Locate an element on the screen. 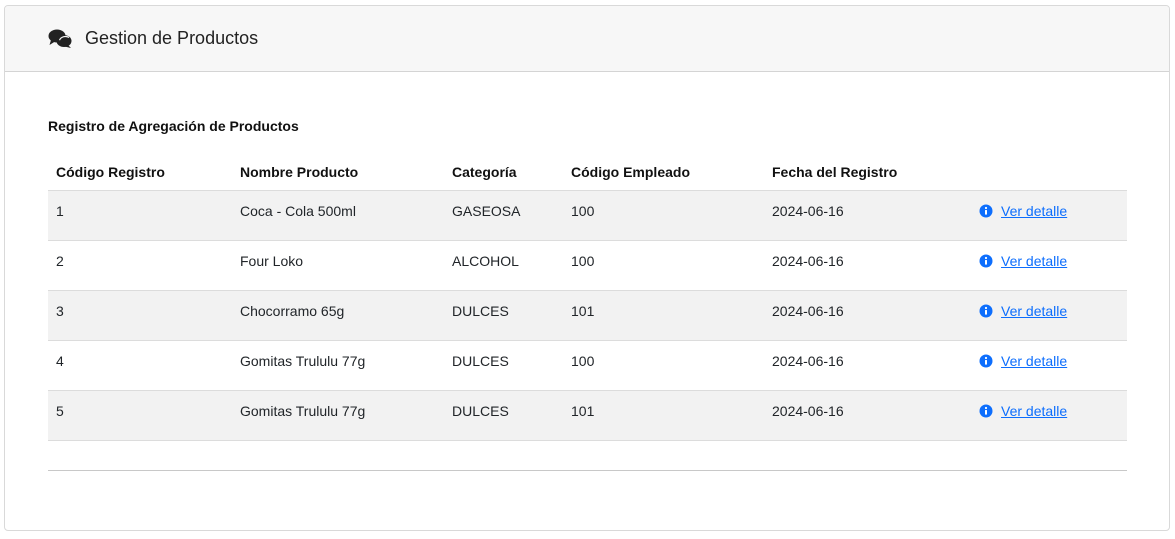 This screenshot has width=1175, height=539. cell-nombre-producto: Coca - Cola 500ml is located at coordinates (338, 215).